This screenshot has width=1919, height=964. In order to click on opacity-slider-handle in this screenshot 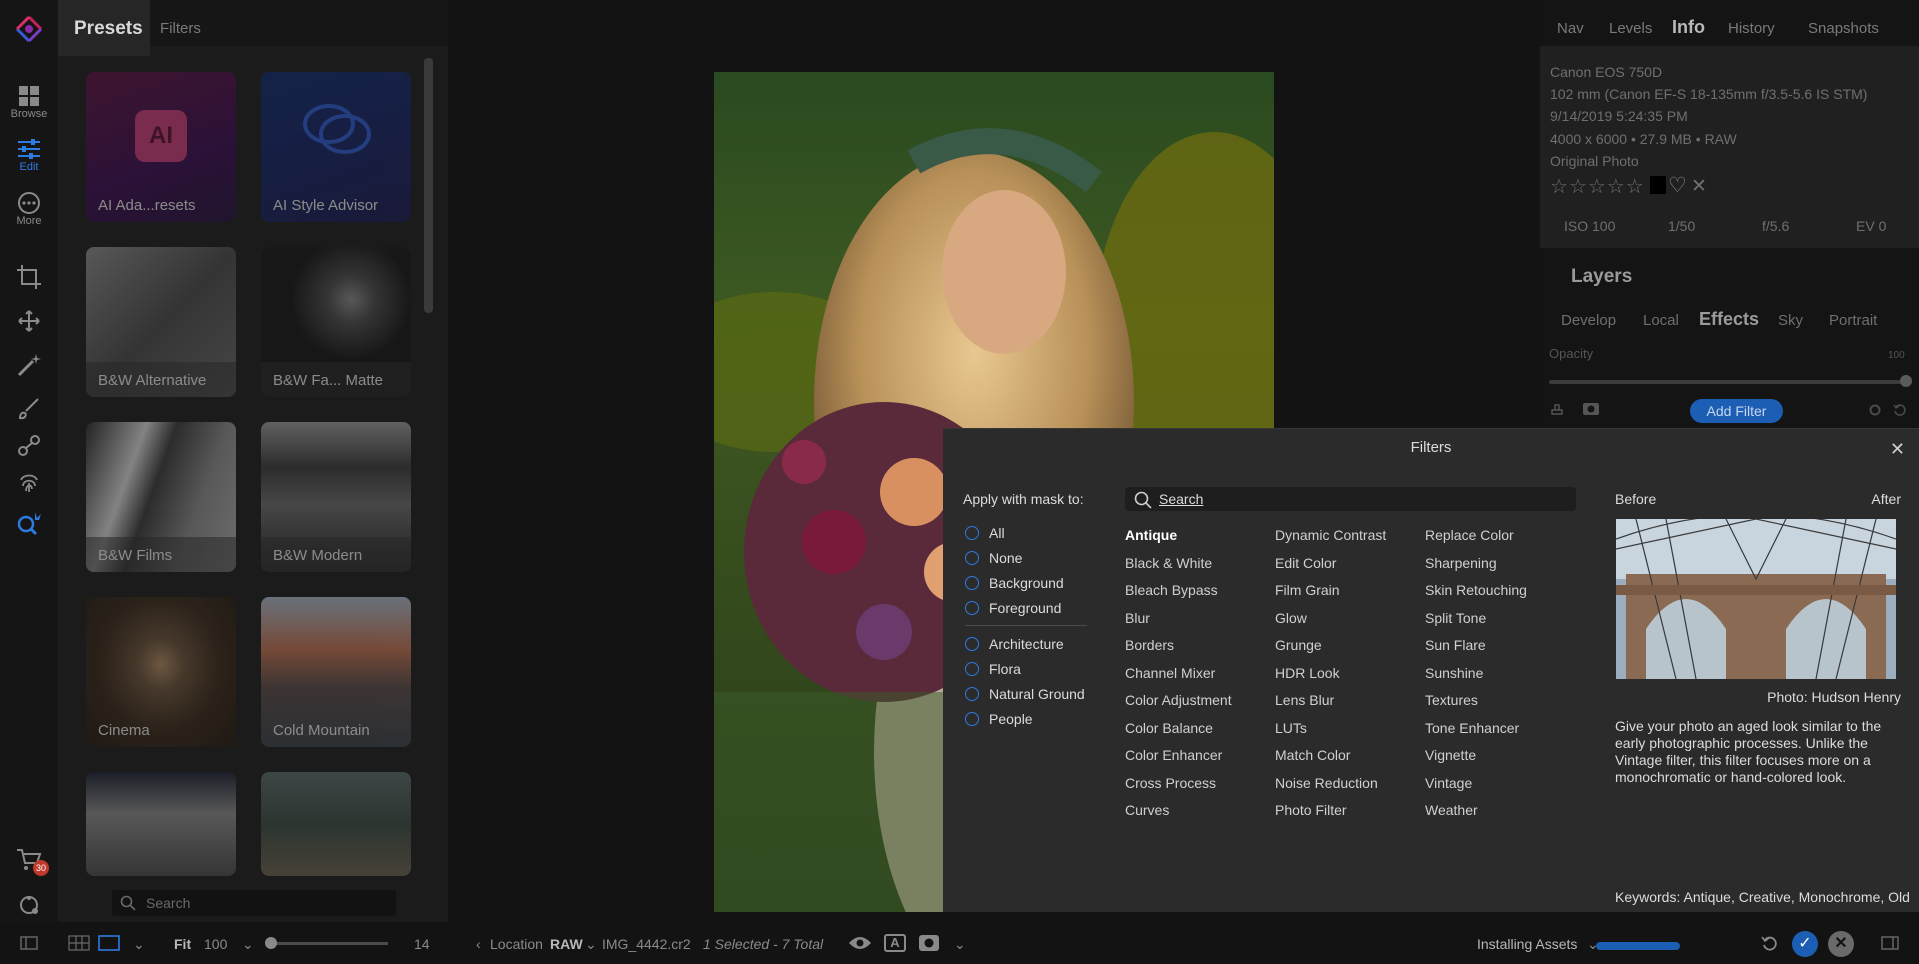, I will do `click(1906, 381)`.